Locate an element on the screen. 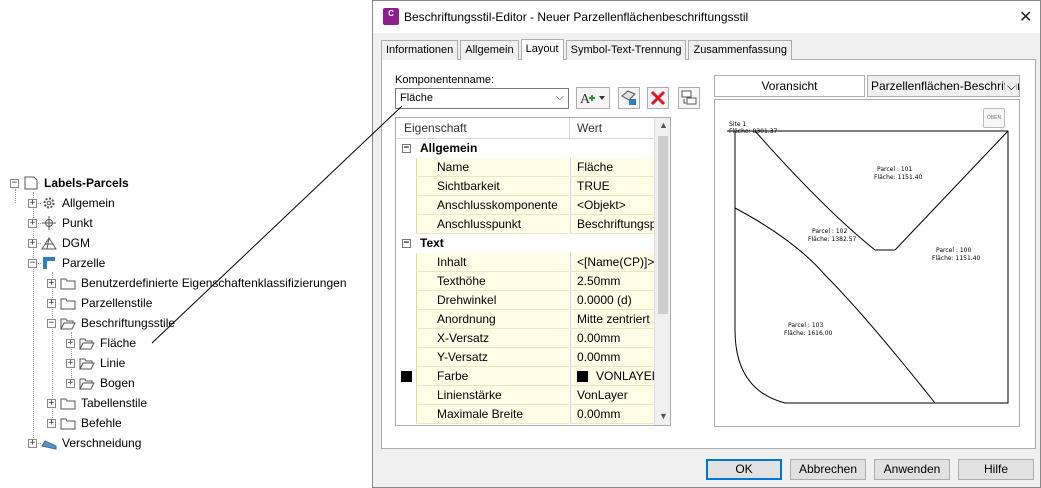 This screenshot has width=1041, height=488. preview-parcel-102-area: Fläche: 1382.57 is located at coordinates (832, 239).